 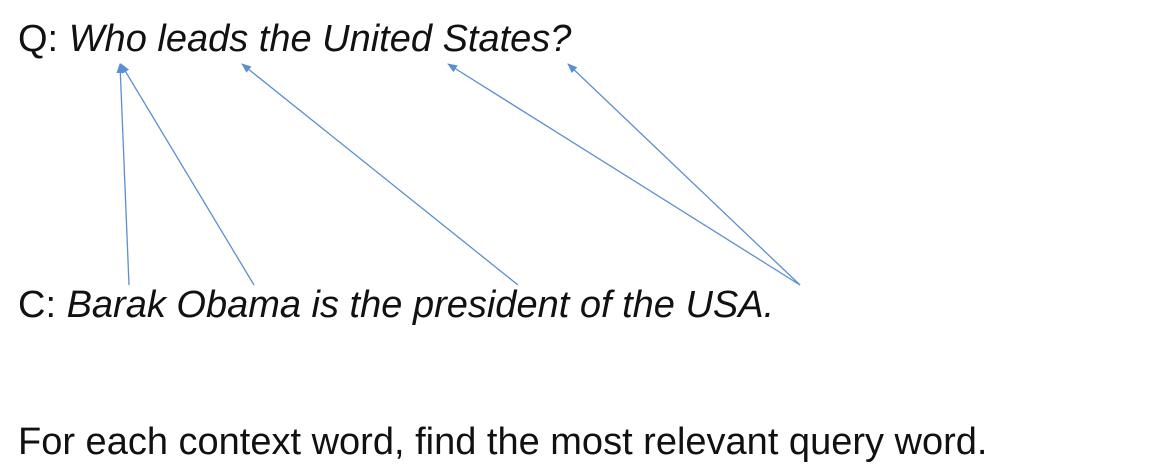 I want to click on arrow-usa-to-states, so click(x=684, y=174).